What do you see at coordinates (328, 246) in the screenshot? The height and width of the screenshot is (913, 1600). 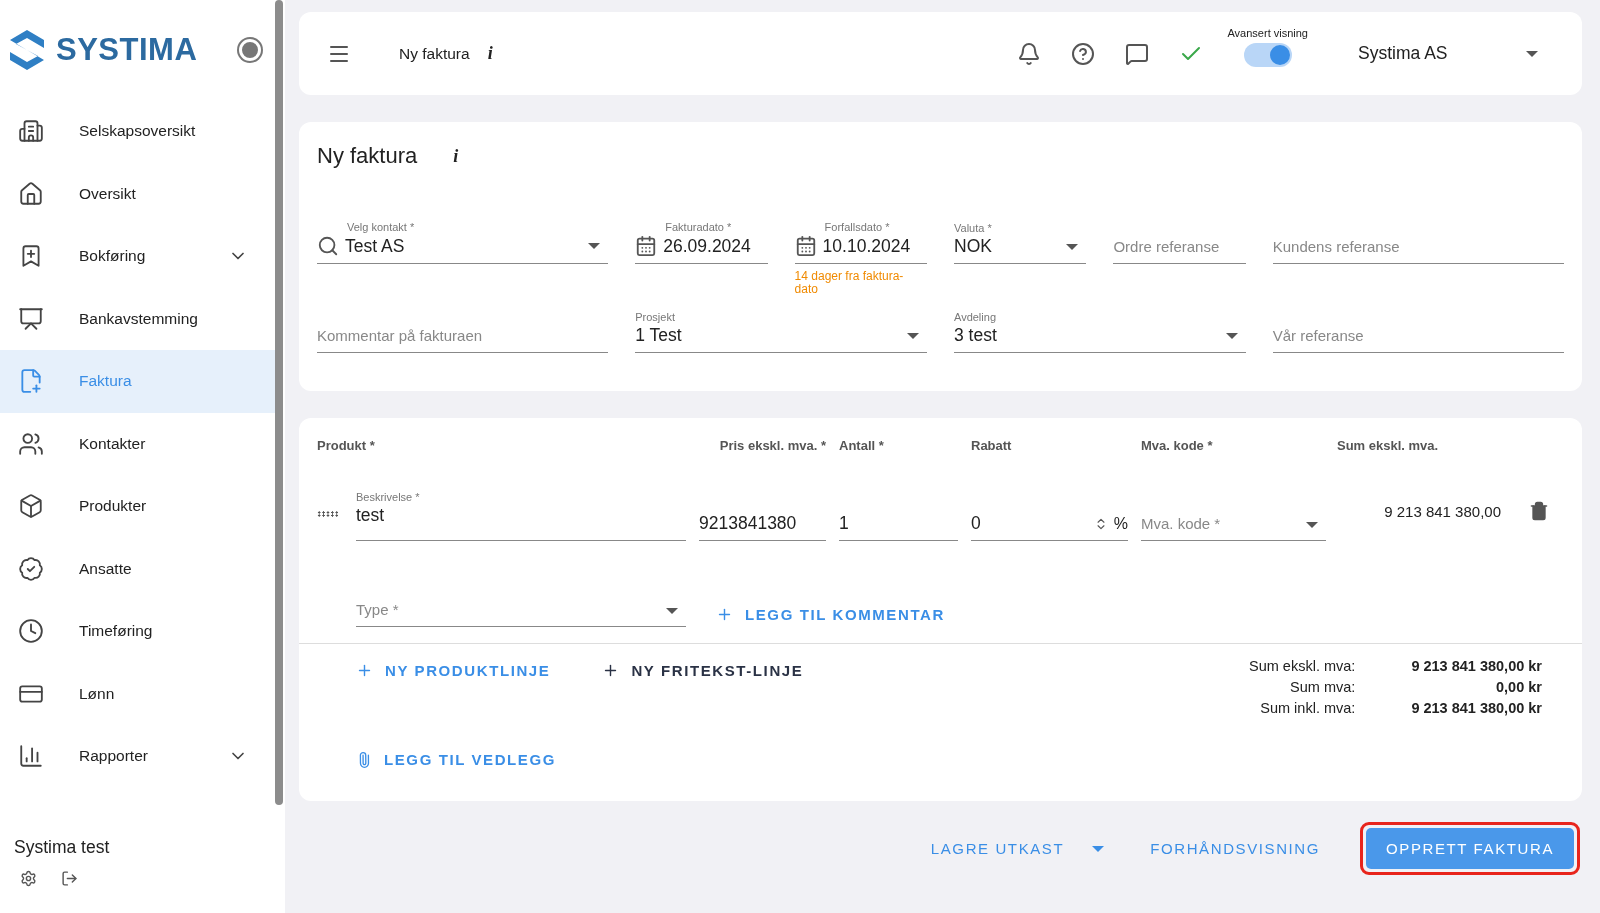 I see `search-icon` at bounding box center [328, 246].